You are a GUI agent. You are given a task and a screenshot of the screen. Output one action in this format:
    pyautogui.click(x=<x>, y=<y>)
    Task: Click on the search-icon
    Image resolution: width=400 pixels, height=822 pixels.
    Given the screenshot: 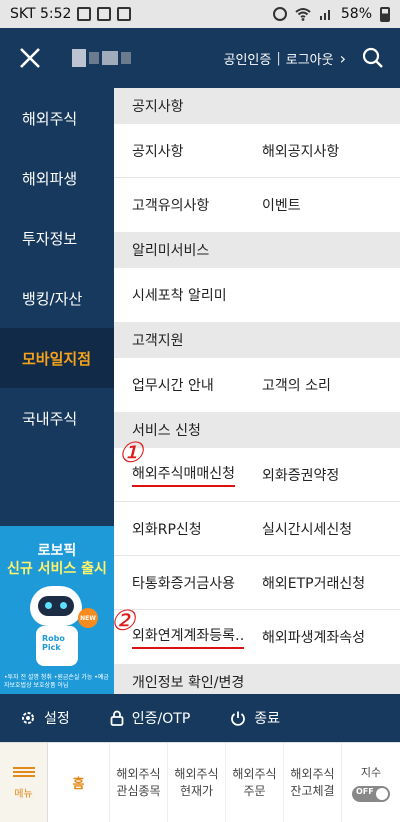 What is the action you would take?
    pyautogui.click(x=372, y=57)
    